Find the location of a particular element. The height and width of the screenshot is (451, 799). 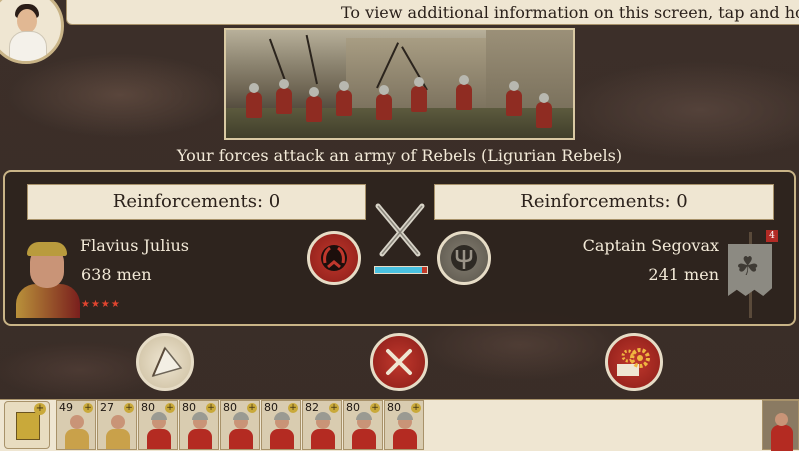

army-flag-icon is located at coordinates (28, 426).